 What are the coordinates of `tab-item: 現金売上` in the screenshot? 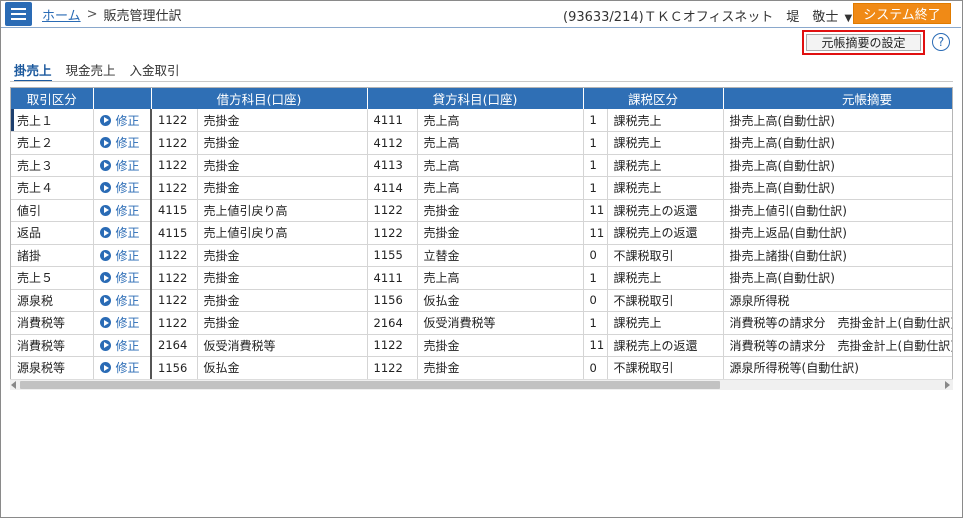 It's located at (91, 71).